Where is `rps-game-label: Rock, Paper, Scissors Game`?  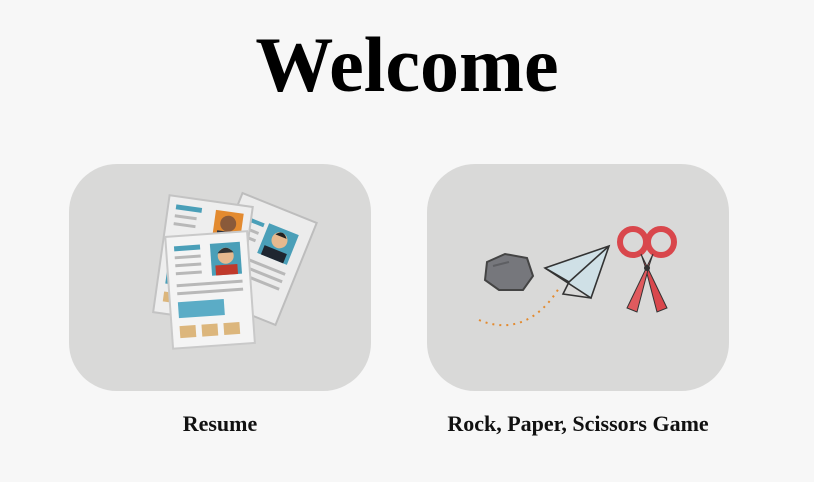 rps-game-label: Rock, Paper, Scissors Game is located at coordinates (578, 424).